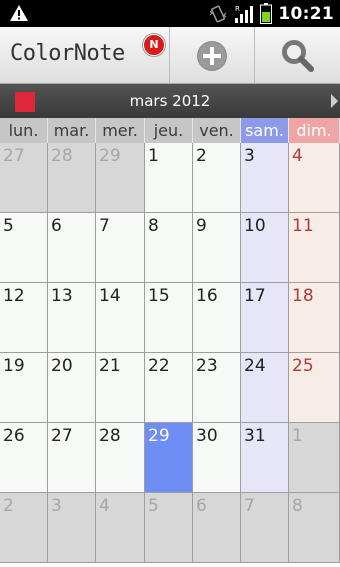 This screenshot has width=340, height=567. I want to click on search-icon, so click(297, 55).